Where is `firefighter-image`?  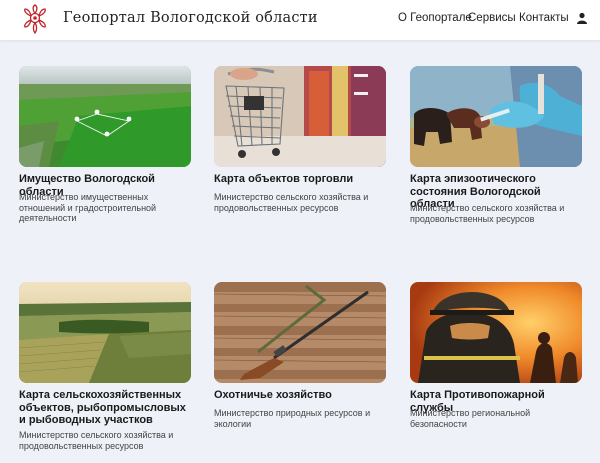 firefighter-image is located at coordinates (496, 332).